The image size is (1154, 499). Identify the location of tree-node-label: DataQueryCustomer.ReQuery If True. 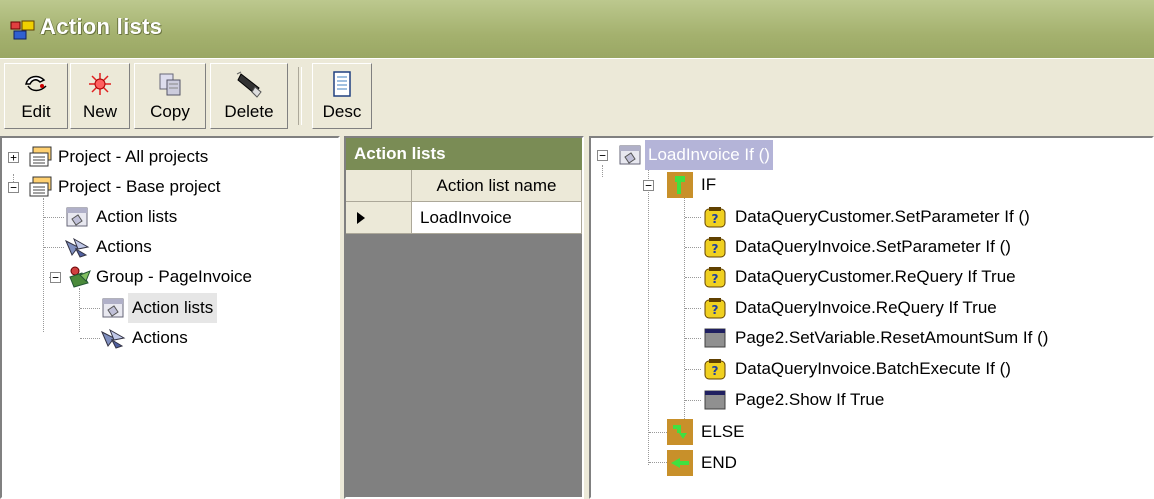
(875, 276).